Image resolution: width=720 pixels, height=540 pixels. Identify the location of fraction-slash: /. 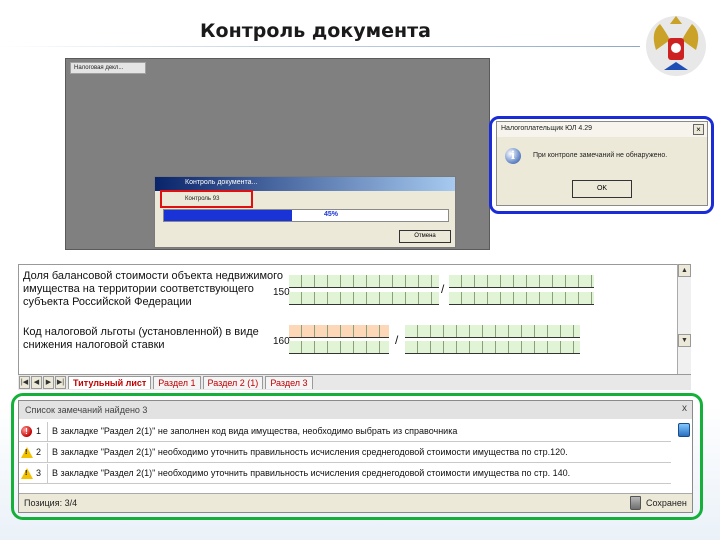
(443, 289).